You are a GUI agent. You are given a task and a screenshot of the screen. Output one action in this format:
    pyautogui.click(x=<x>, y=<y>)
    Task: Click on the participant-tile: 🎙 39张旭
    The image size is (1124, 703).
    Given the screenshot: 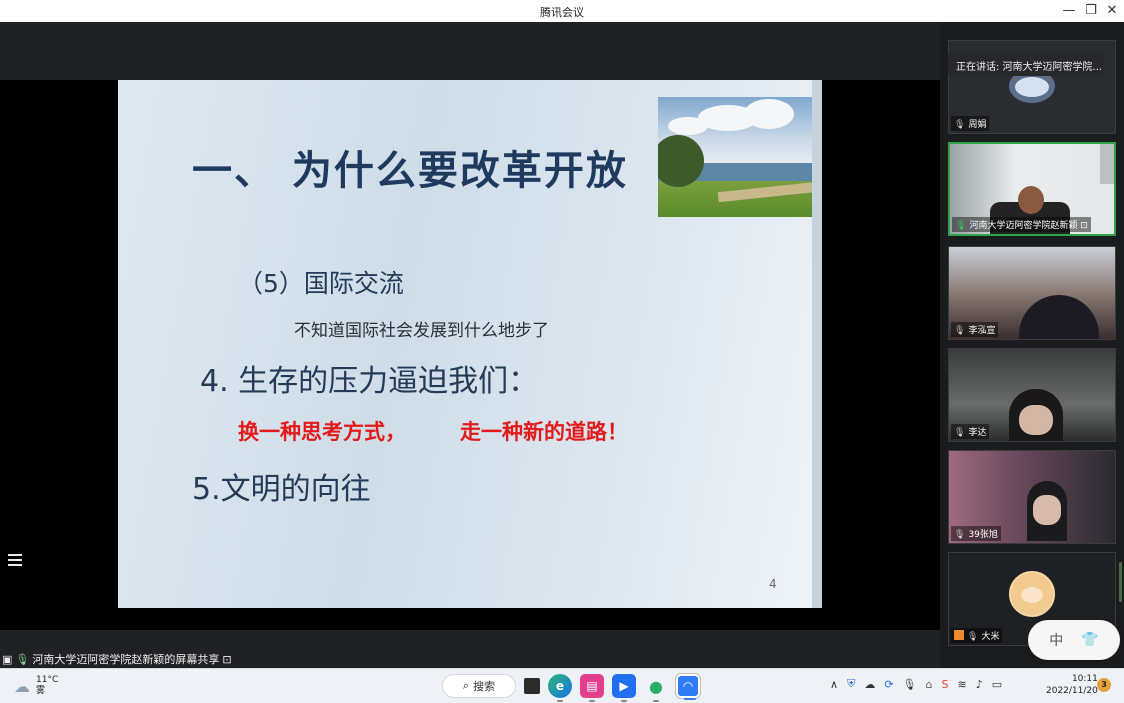 What is the action you would take?
    pyautogui.click(x=1032, y=497)
    